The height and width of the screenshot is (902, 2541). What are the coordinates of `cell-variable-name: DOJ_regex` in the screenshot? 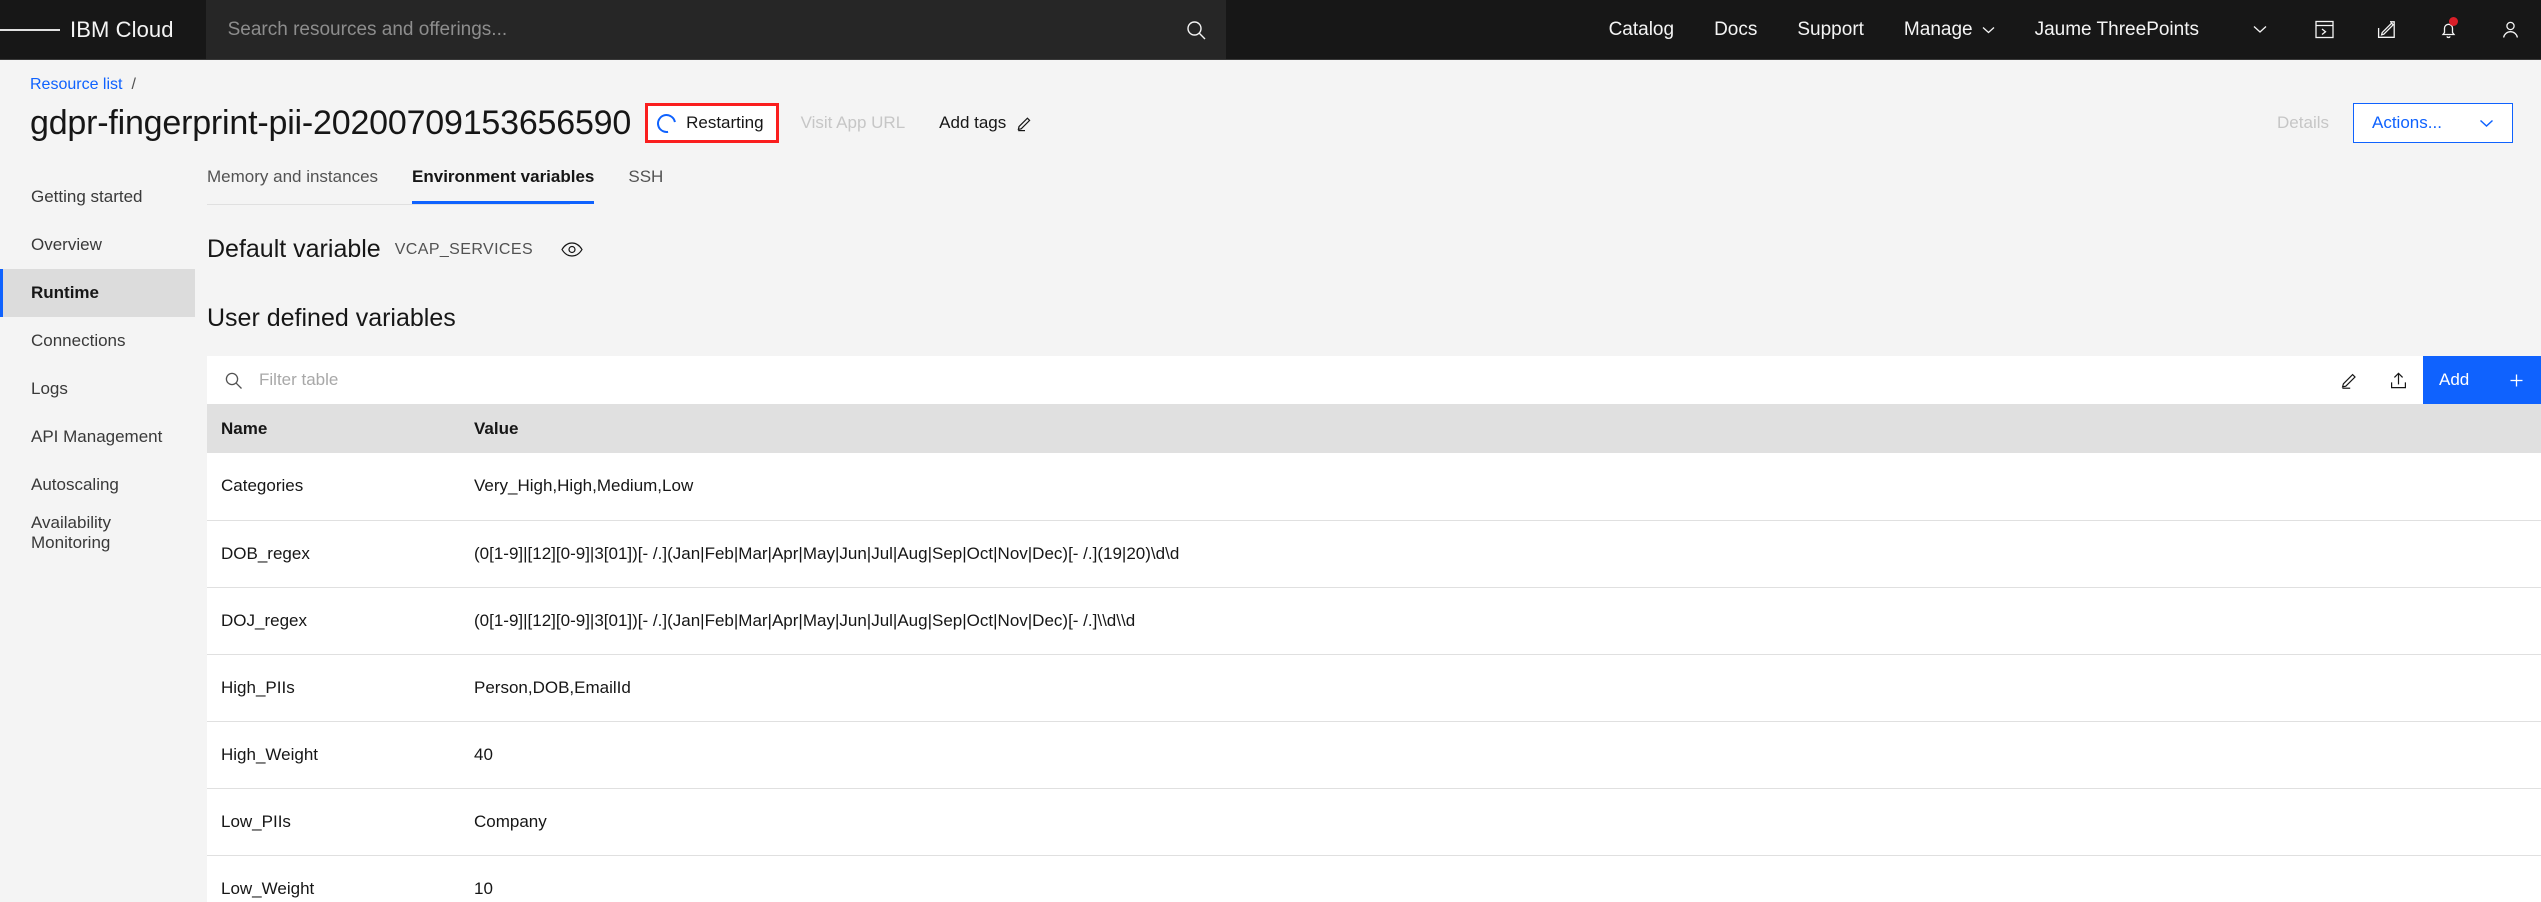 It's located at (333, 621).